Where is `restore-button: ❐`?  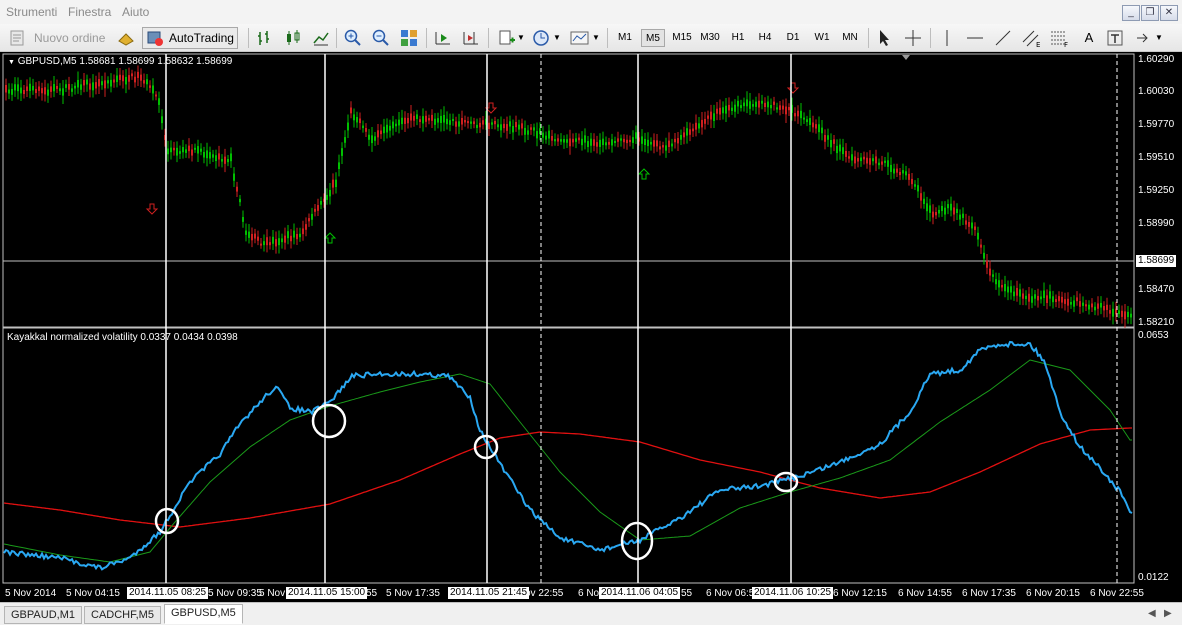 restore-button: ❐ is located at coordinates (1150, 13).